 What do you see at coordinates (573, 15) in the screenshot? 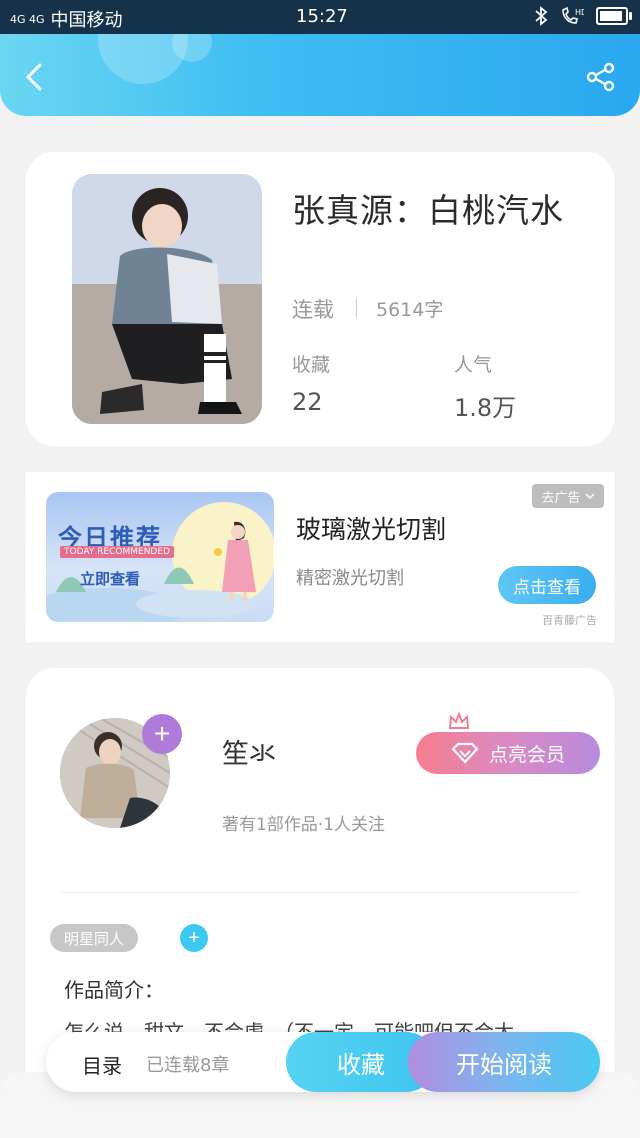
I see `hd-call-icon: HD` at bounding box center [573, 15].